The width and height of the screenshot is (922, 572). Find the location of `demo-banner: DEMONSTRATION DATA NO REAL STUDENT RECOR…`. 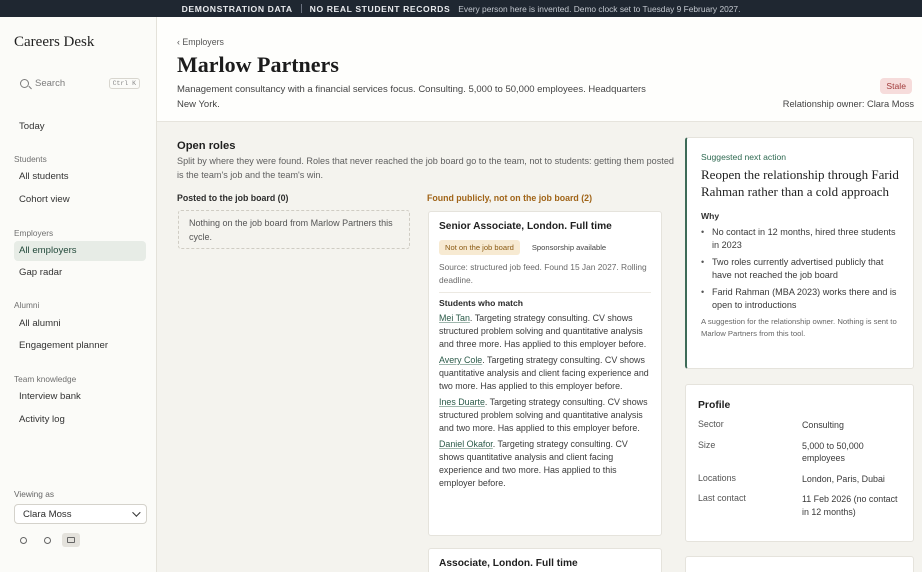

demo-banner: DEMONSTRATION DATA NO REAL STUDENT RECOR… is located at coordinates (461, 8).